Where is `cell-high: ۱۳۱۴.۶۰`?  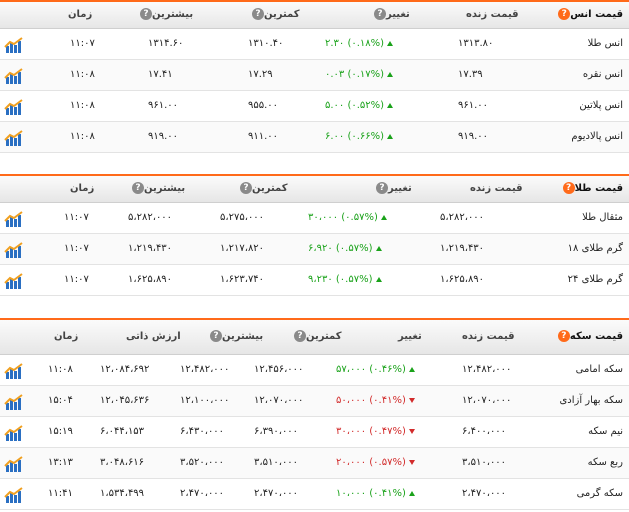
cell-high: ۱۳۱۴.۶۰ is located at coordinates (166, 43).